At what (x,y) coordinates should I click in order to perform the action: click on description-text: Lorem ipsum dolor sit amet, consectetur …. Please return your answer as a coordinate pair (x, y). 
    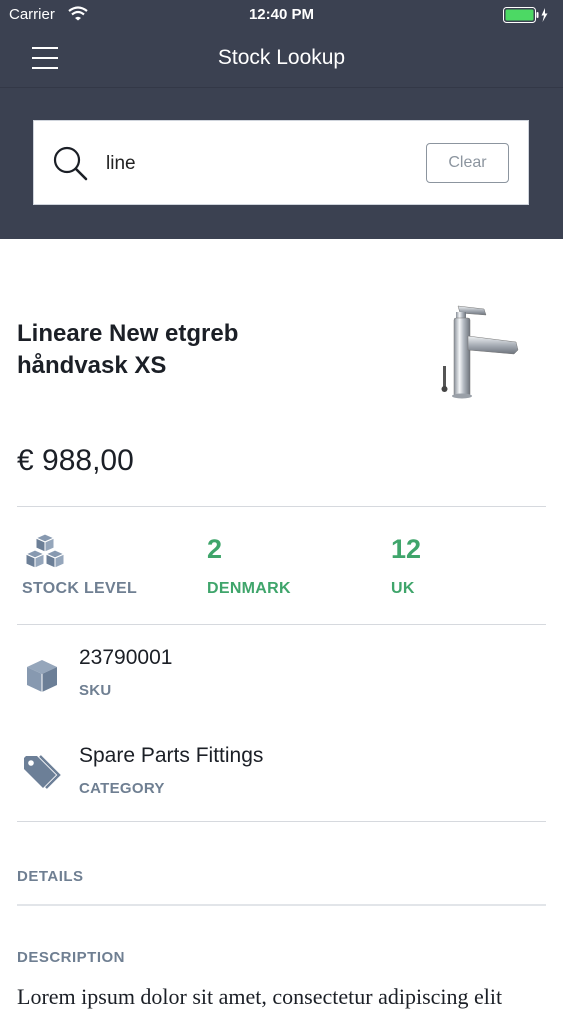
    Looking at the image, I should click on (260, 996).